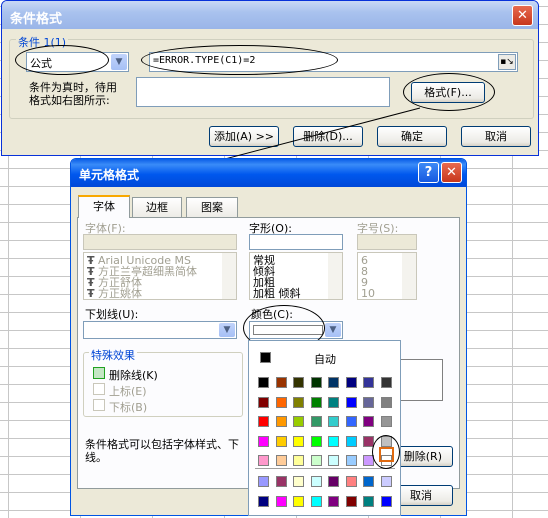  I want to click on ok-button: 确定, so click(412, 136).